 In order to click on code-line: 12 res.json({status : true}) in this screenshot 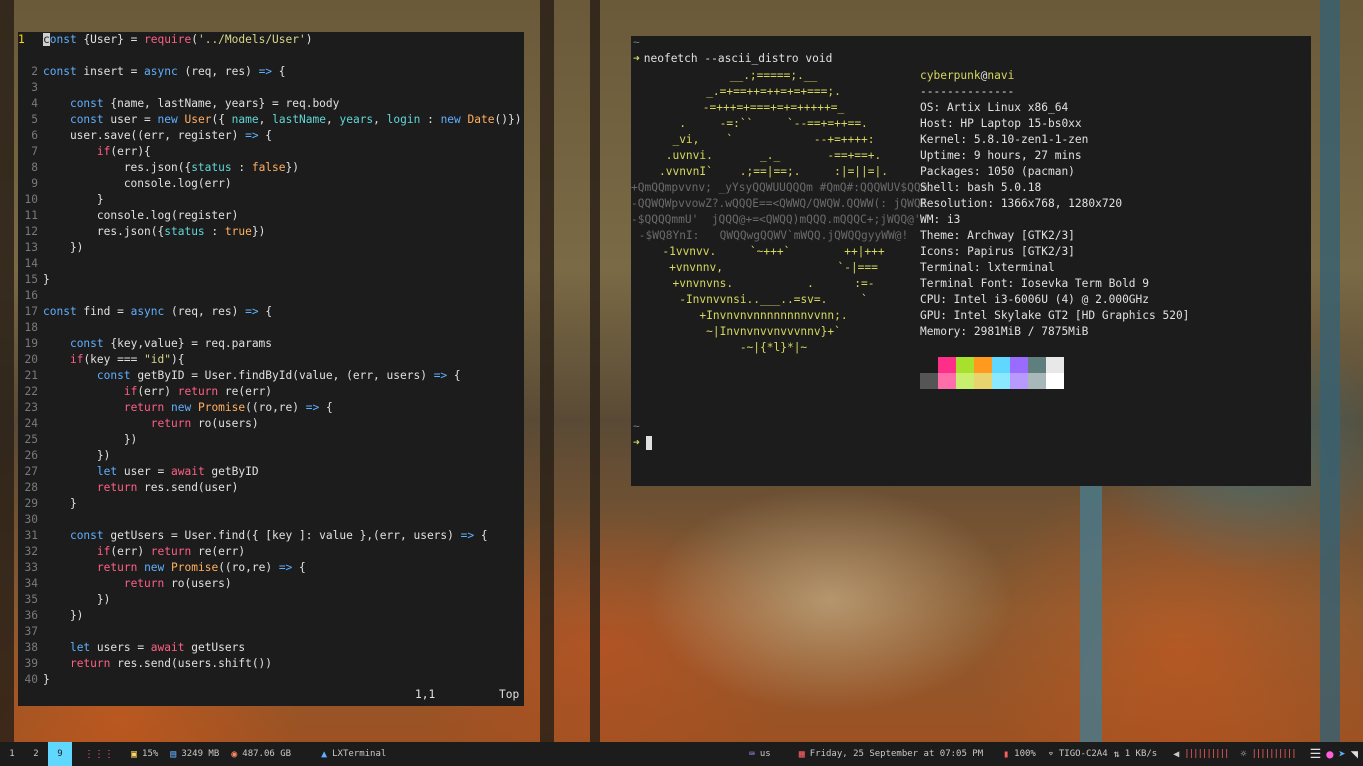, I will do `click(271, 232)`.